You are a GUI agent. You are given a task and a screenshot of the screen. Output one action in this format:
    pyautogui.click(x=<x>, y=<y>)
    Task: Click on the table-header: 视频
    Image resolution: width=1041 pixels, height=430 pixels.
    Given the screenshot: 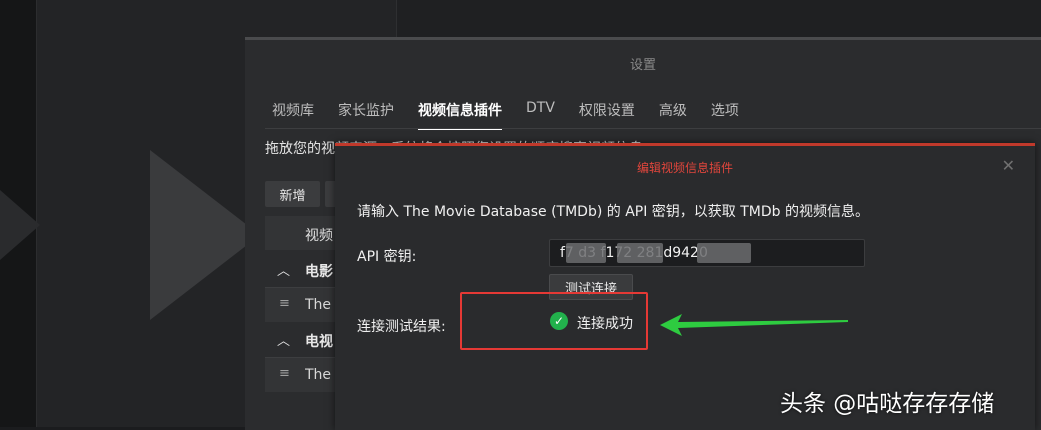 What is the action you would take?
    pyautogui.click(x=305, y=233)
    